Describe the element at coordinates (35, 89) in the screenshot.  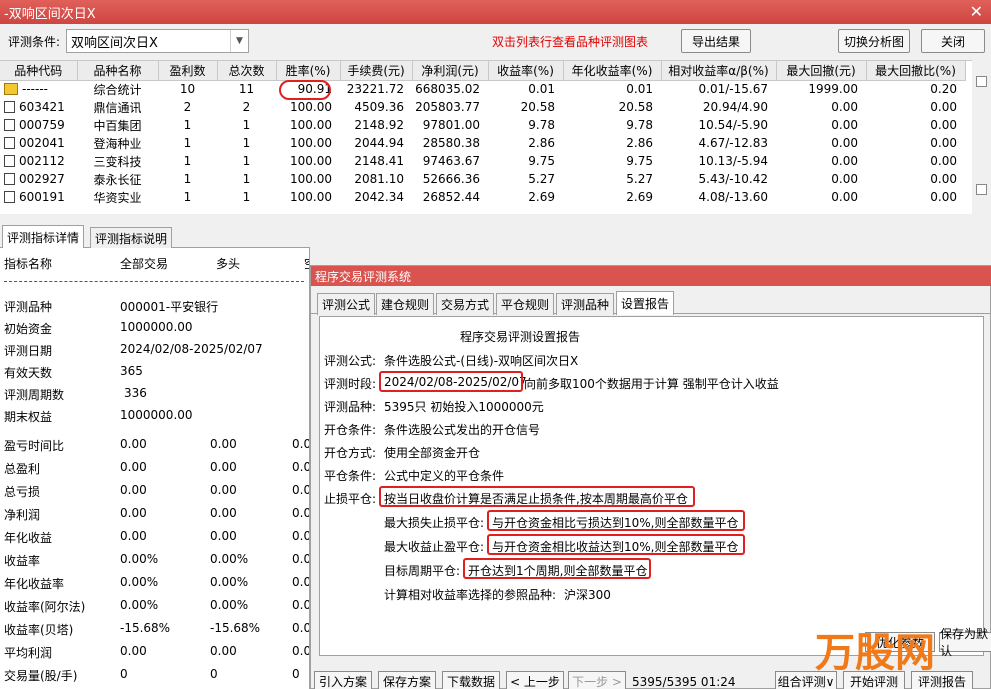
I see `code-text: ------` at that location.